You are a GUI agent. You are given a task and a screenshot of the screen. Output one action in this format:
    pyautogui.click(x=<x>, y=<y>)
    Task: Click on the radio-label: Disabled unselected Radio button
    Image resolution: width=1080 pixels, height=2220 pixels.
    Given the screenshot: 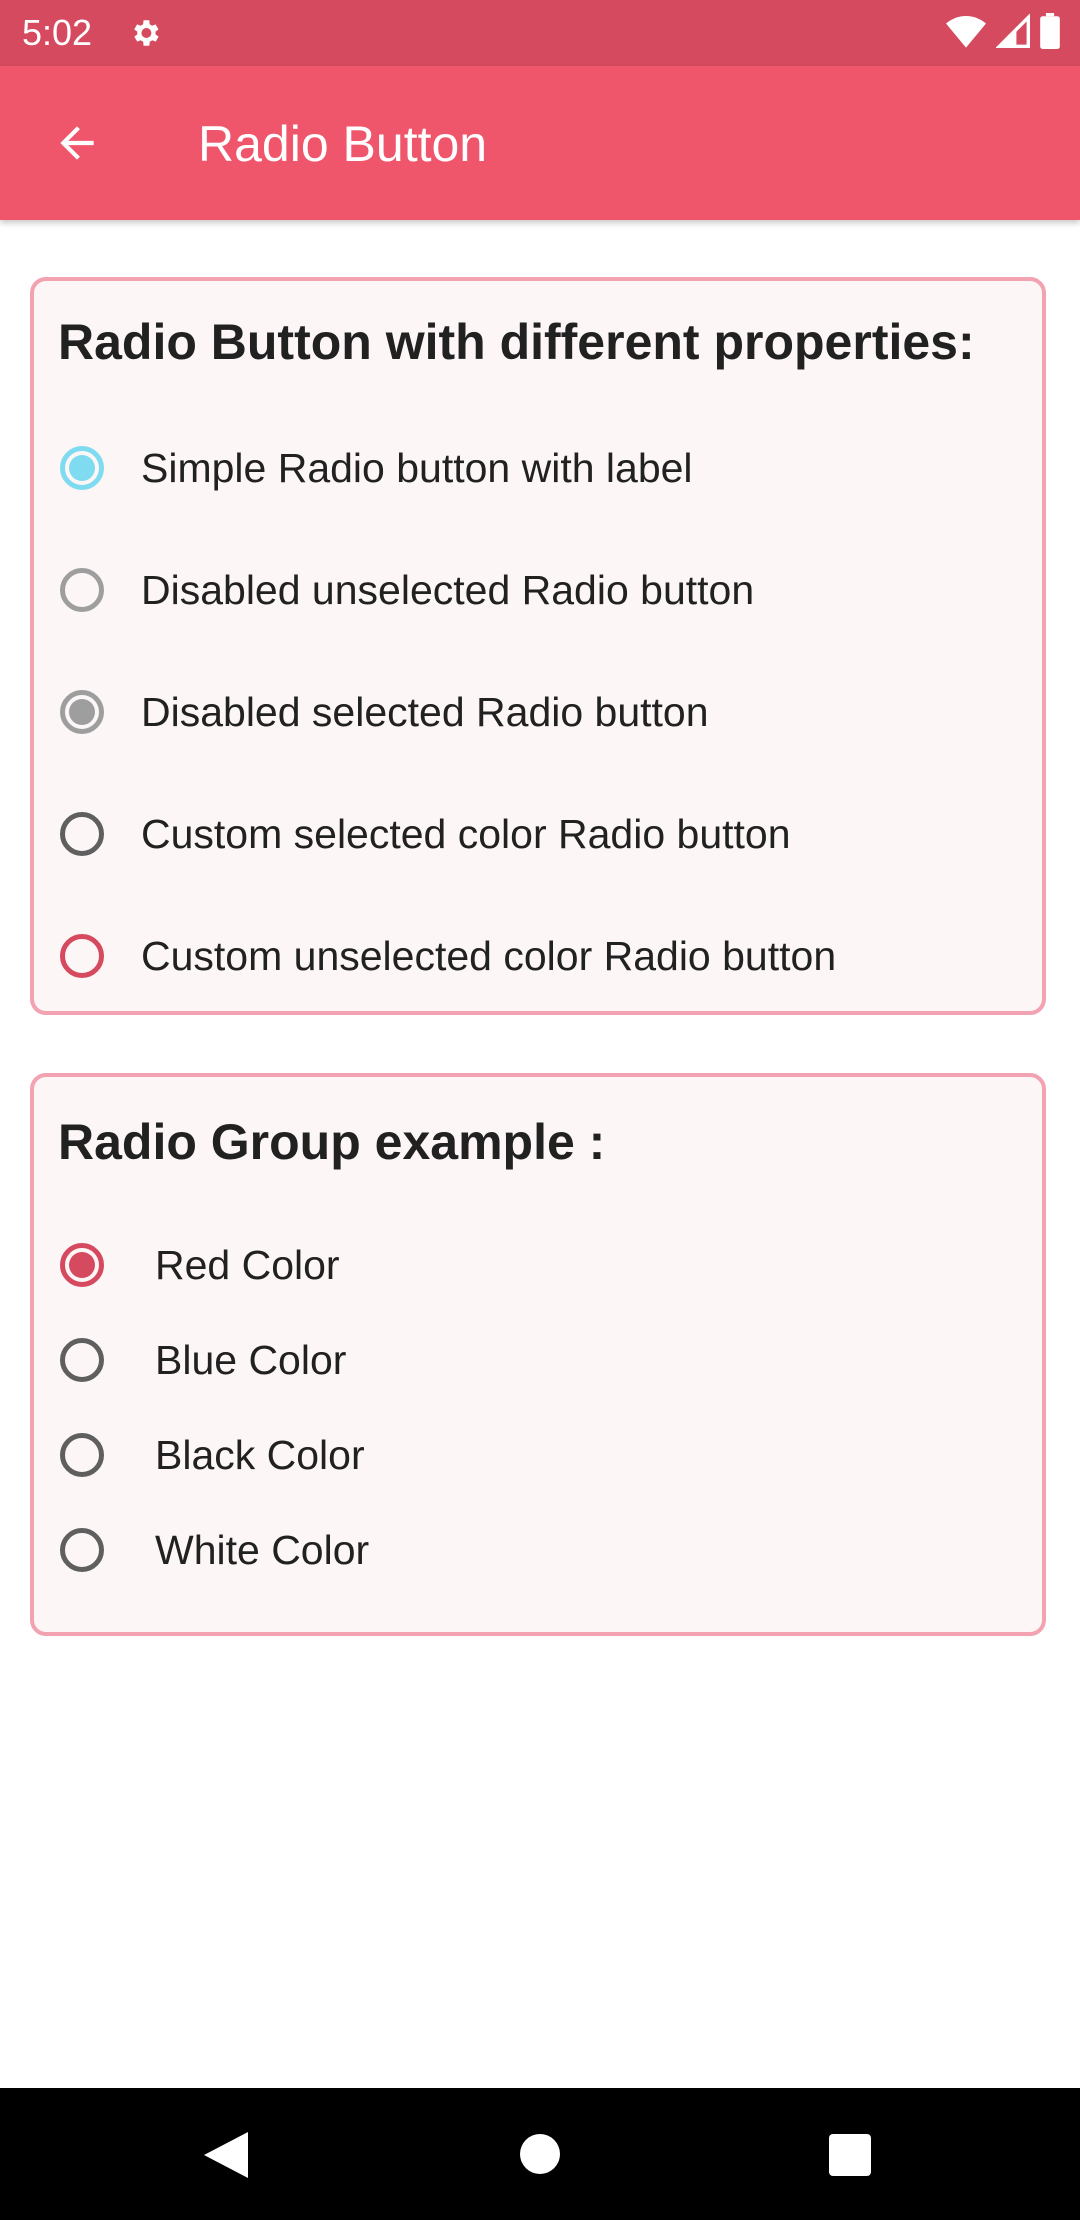 What is the action you would take?
    pyautogui.click(x=448, y=590)
    